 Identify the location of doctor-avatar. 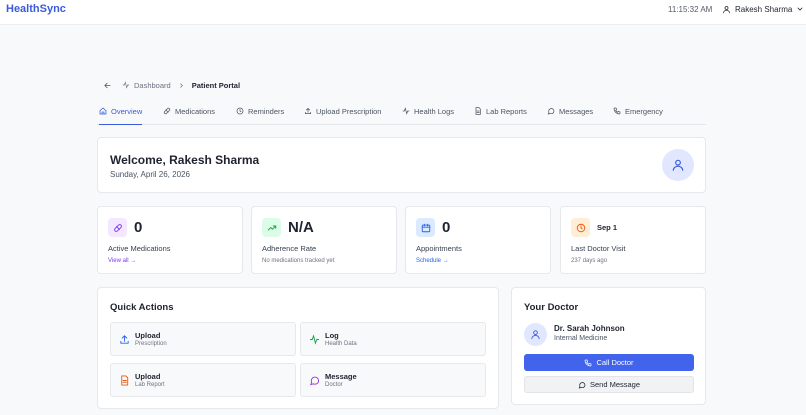
(535, 334).